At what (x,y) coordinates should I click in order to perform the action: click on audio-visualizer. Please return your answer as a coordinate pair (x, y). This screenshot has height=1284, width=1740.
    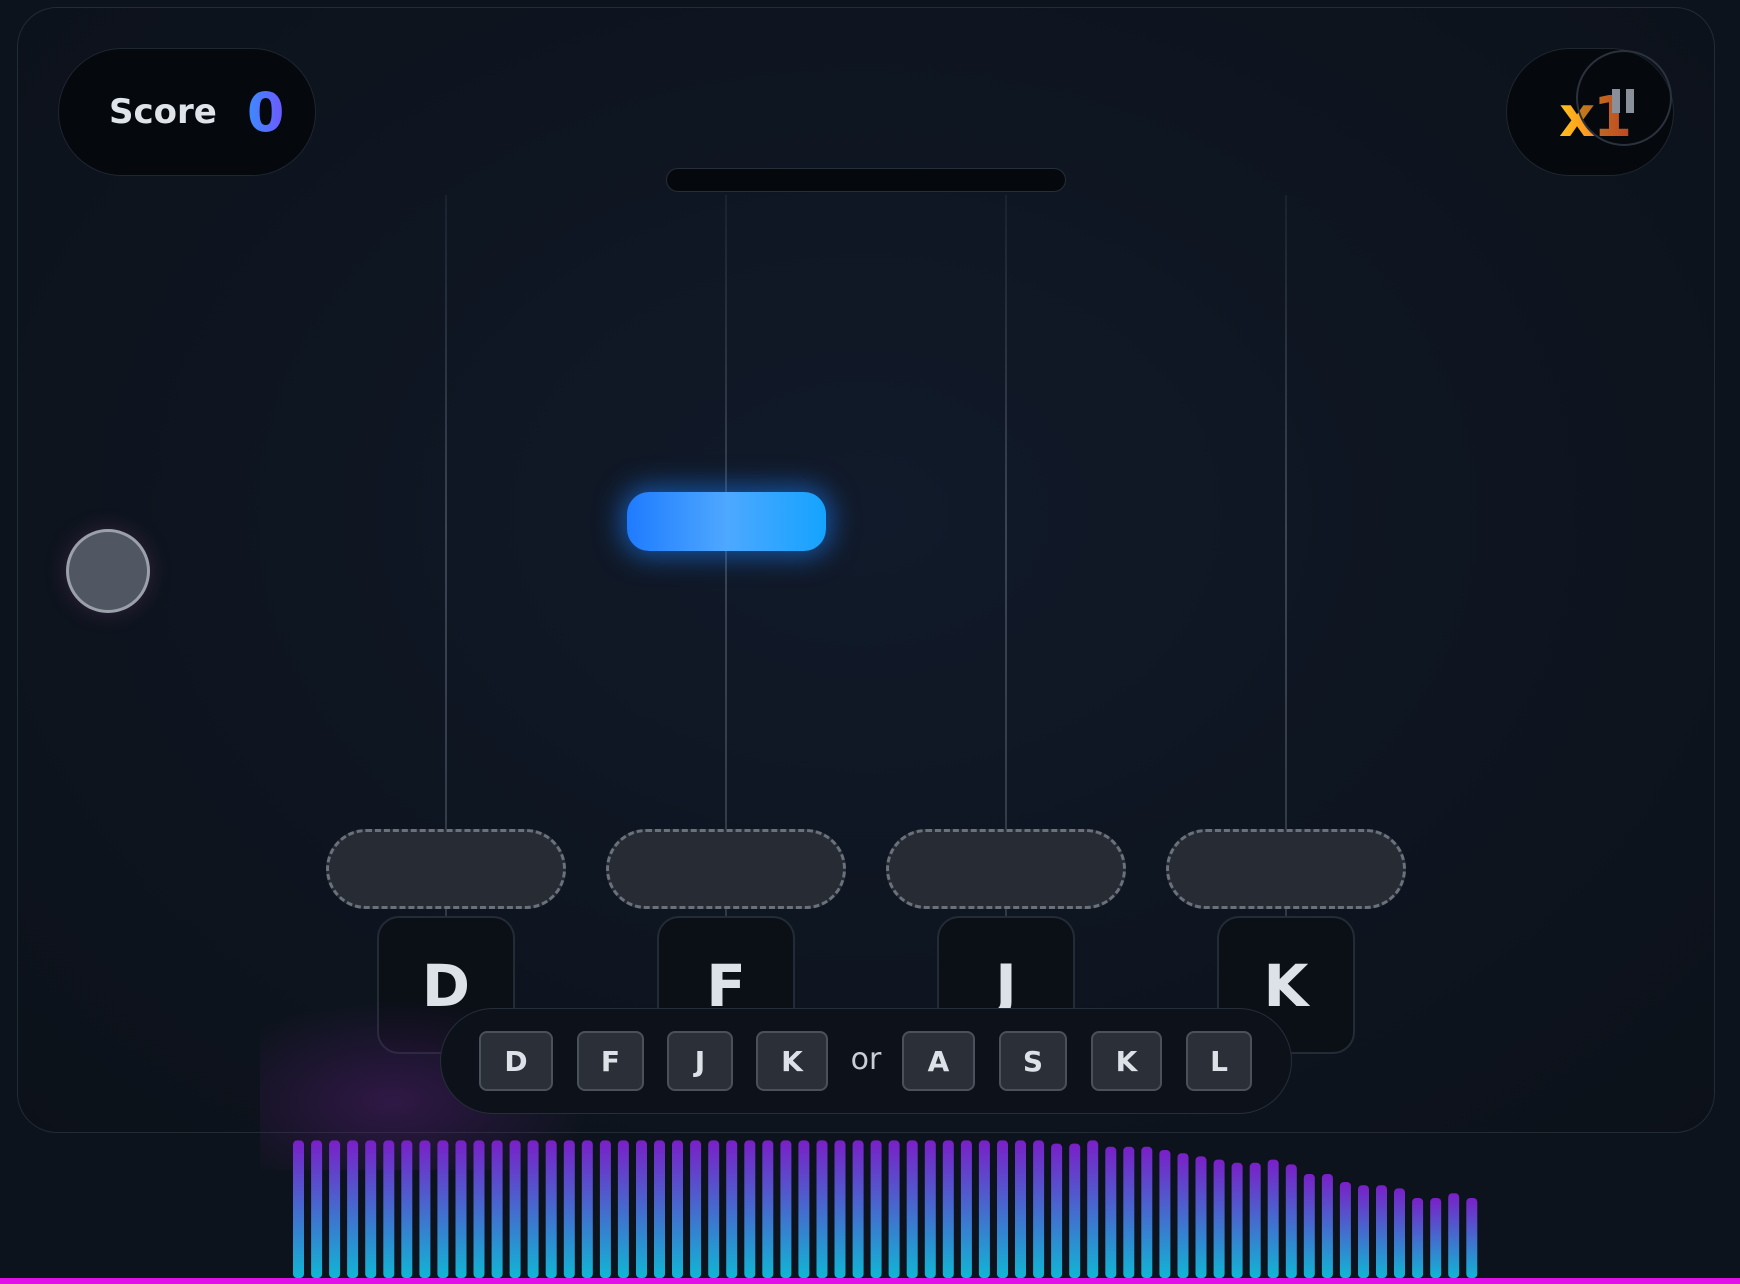
    Looking at the image, I should click on (885, 1209).